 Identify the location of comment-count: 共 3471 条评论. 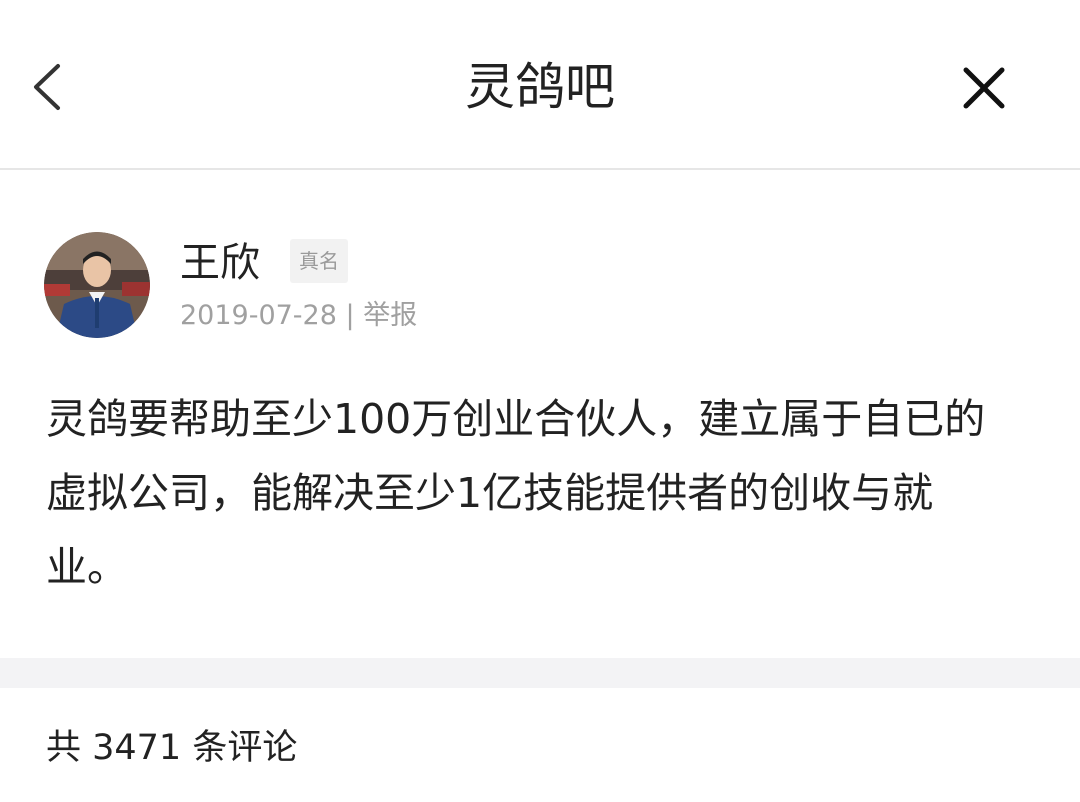
(172, 748).